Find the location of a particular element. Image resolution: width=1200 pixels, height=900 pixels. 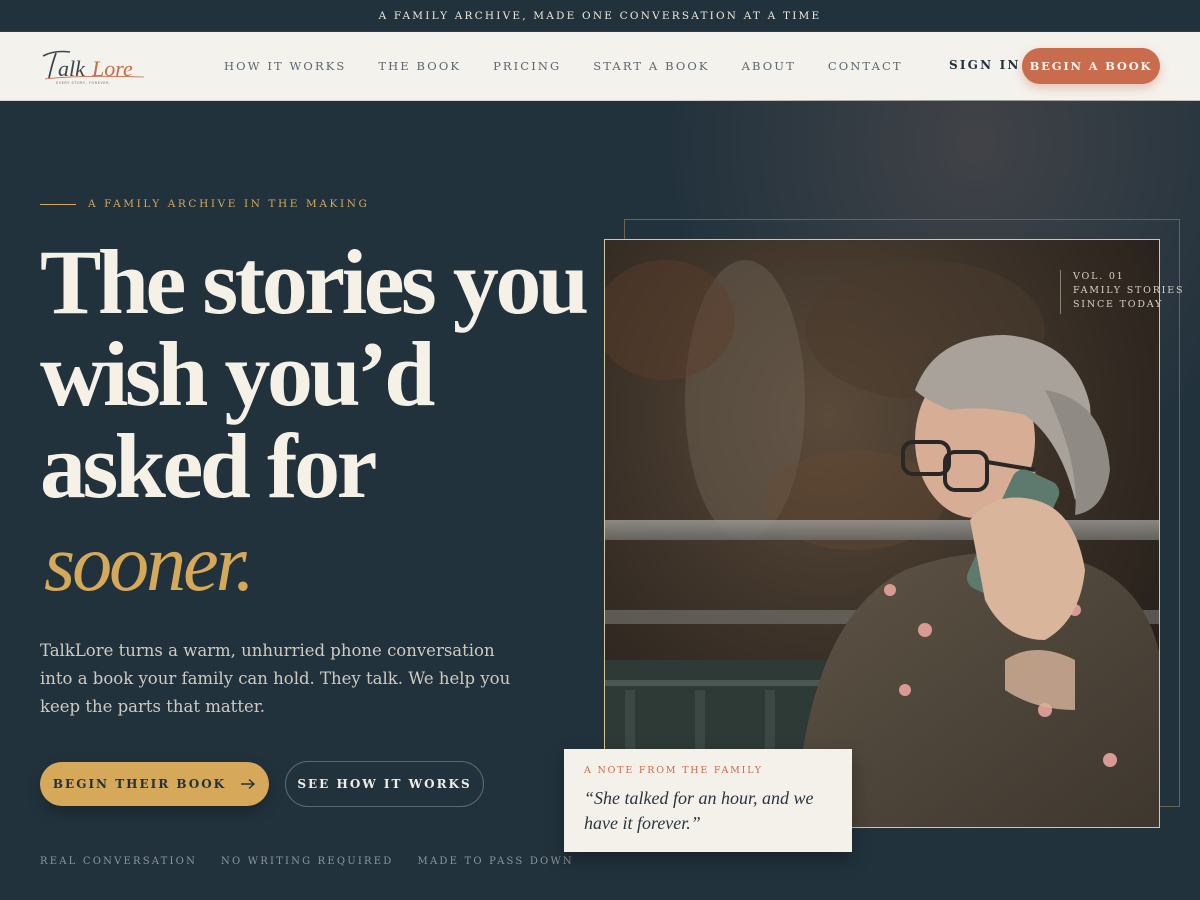

headline-line-3: asked for is located at coordinates (208, 466).